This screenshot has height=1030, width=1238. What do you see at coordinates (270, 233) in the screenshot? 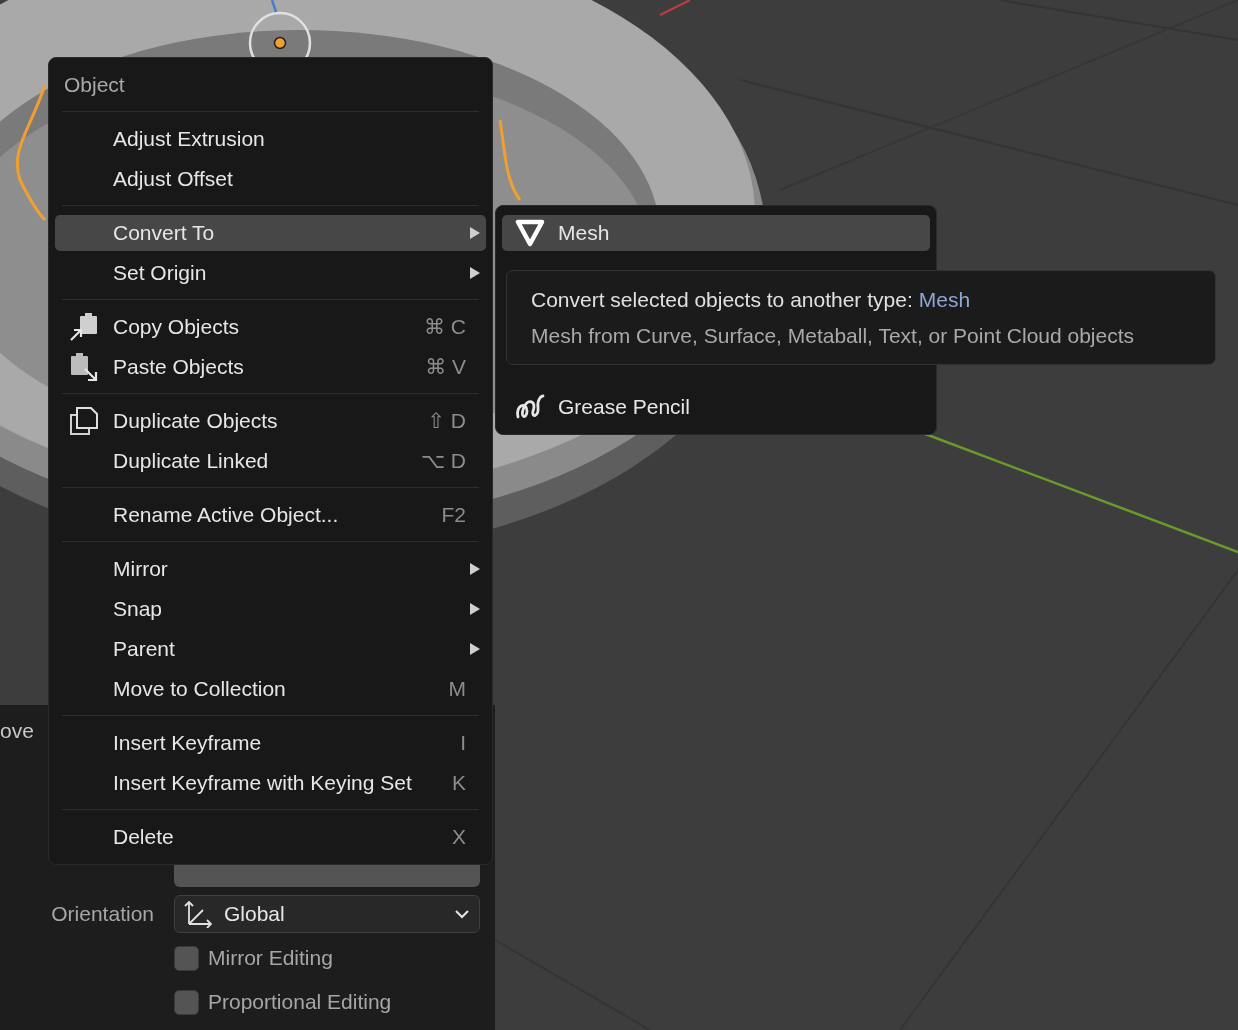
I see `menu-item: Convert To` at bounding box center [270, 233].